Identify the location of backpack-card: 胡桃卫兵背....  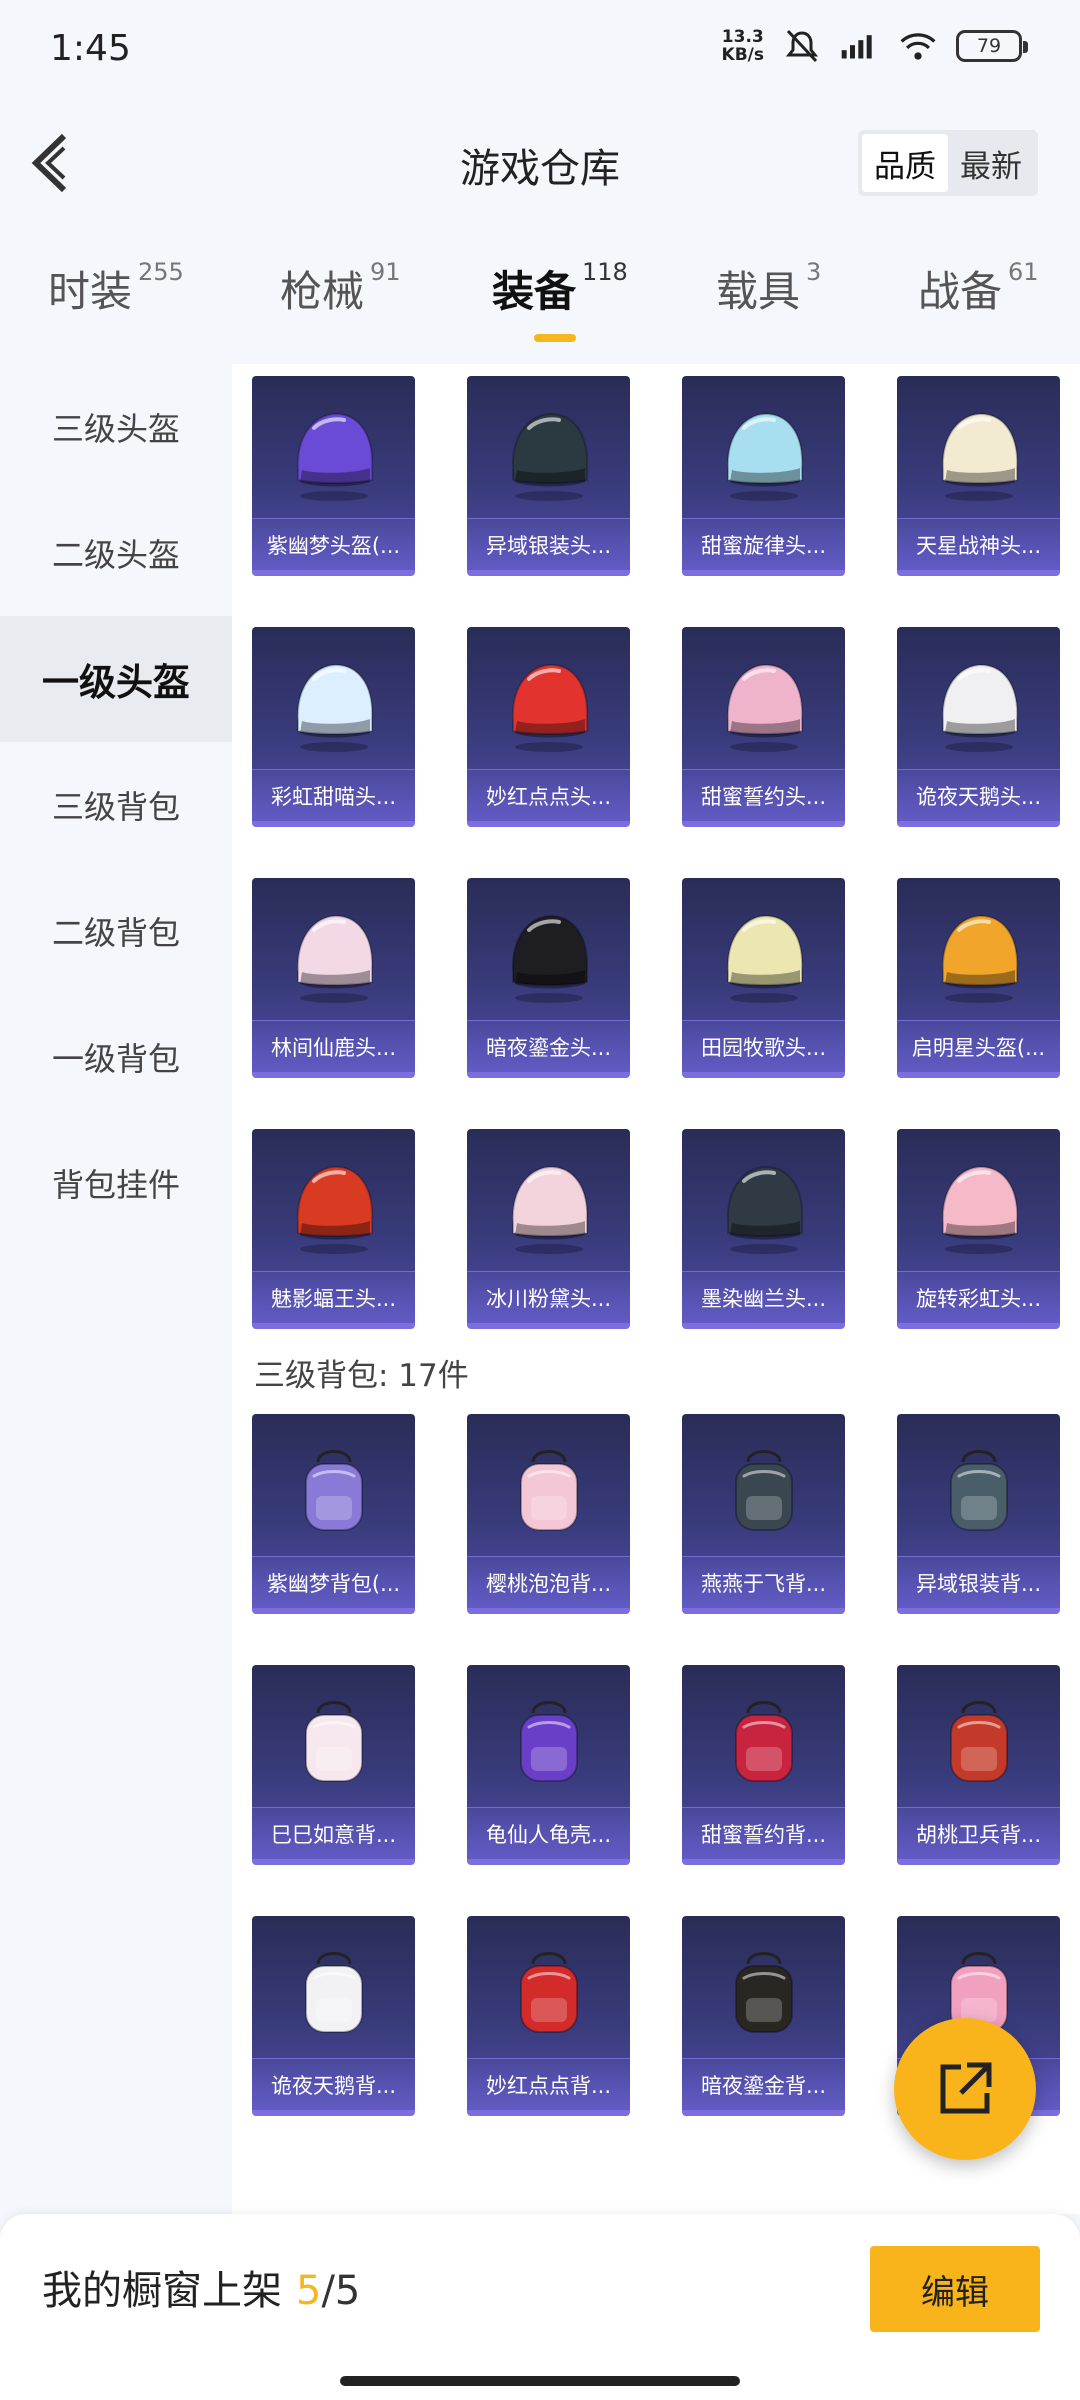
(978, 1765).